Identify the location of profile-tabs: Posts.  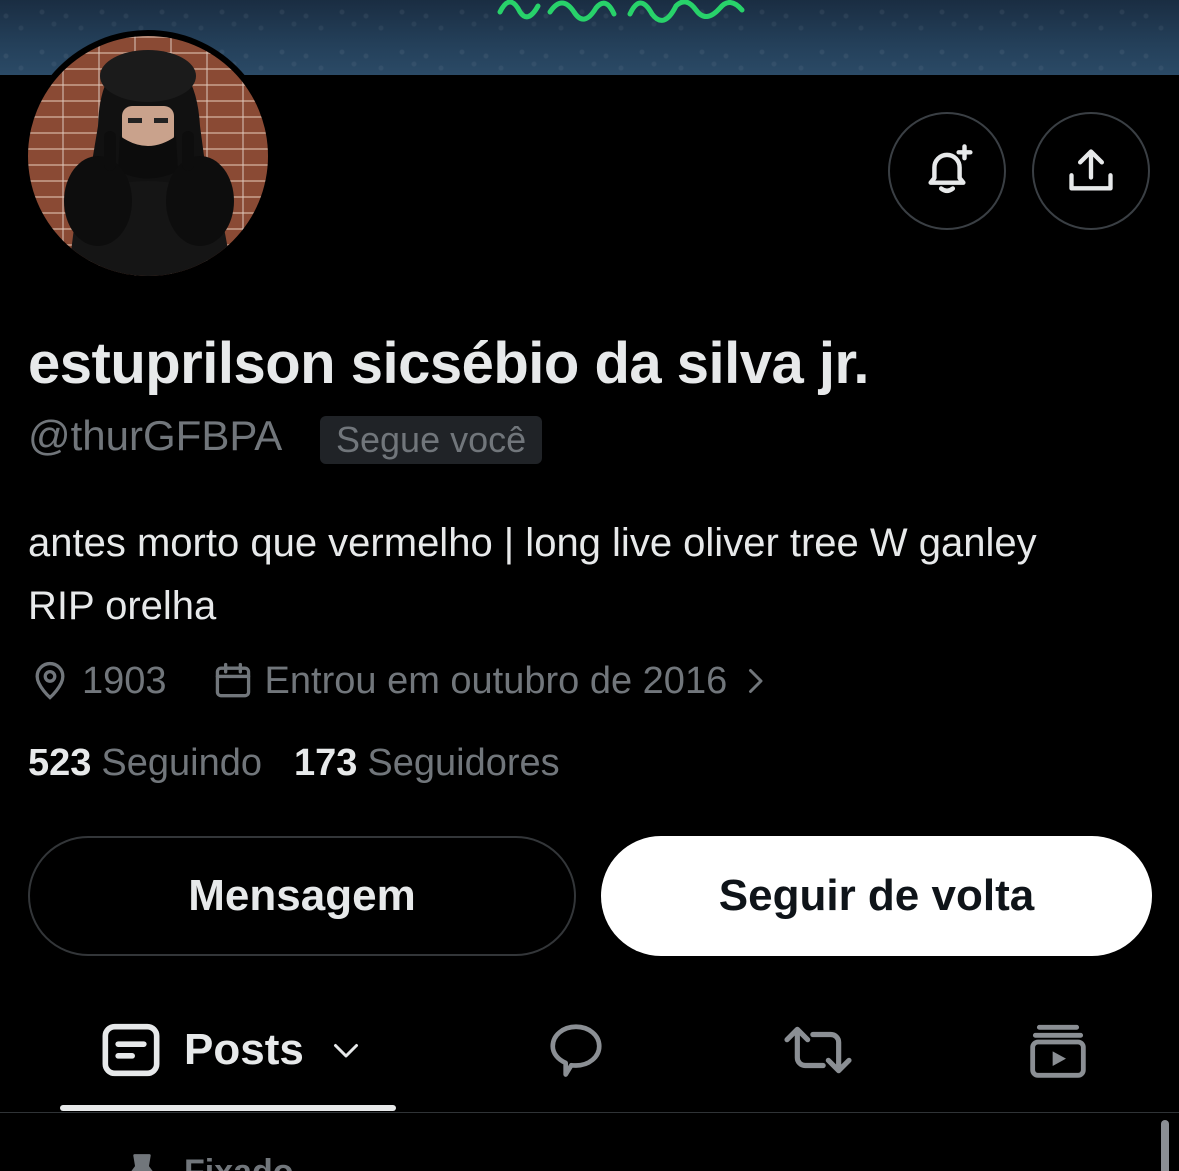
(589, 1056).